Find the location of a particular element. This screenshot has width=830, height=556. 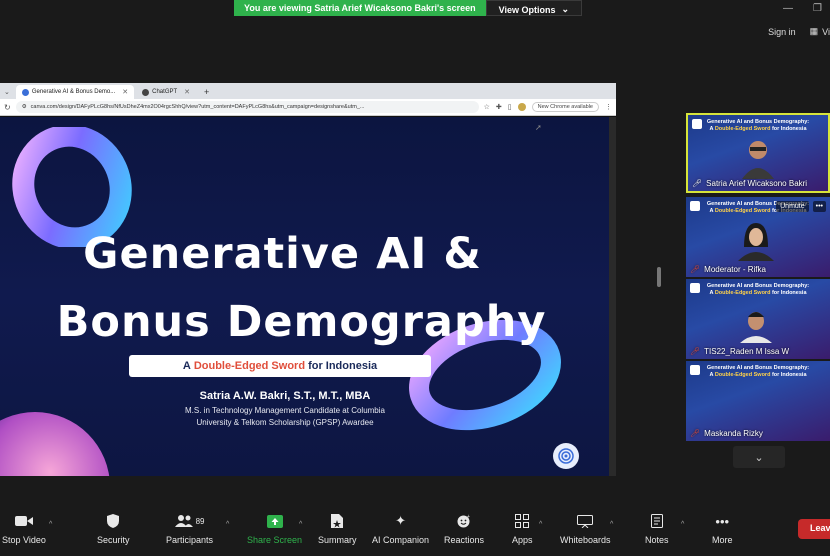

new-tab-icon: + is located at coordinates (206, 92).